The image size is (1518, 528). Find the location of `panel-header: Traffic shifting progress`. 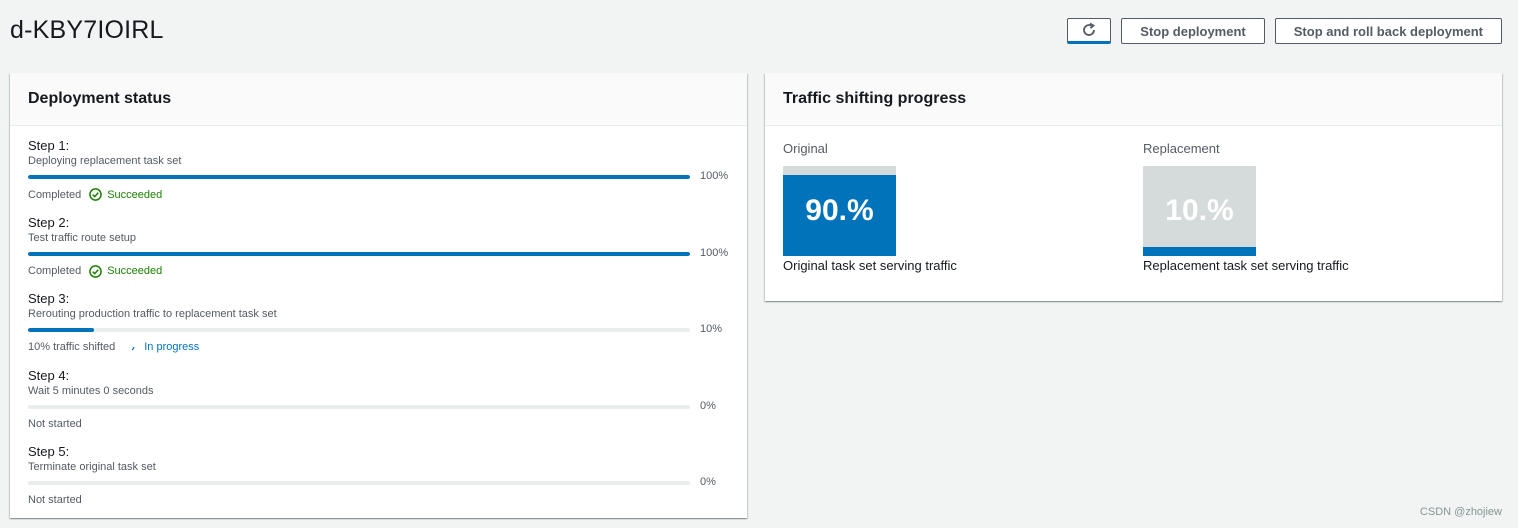

panel-header: Traffic shifting progress is located at coordinates (1133, 99).